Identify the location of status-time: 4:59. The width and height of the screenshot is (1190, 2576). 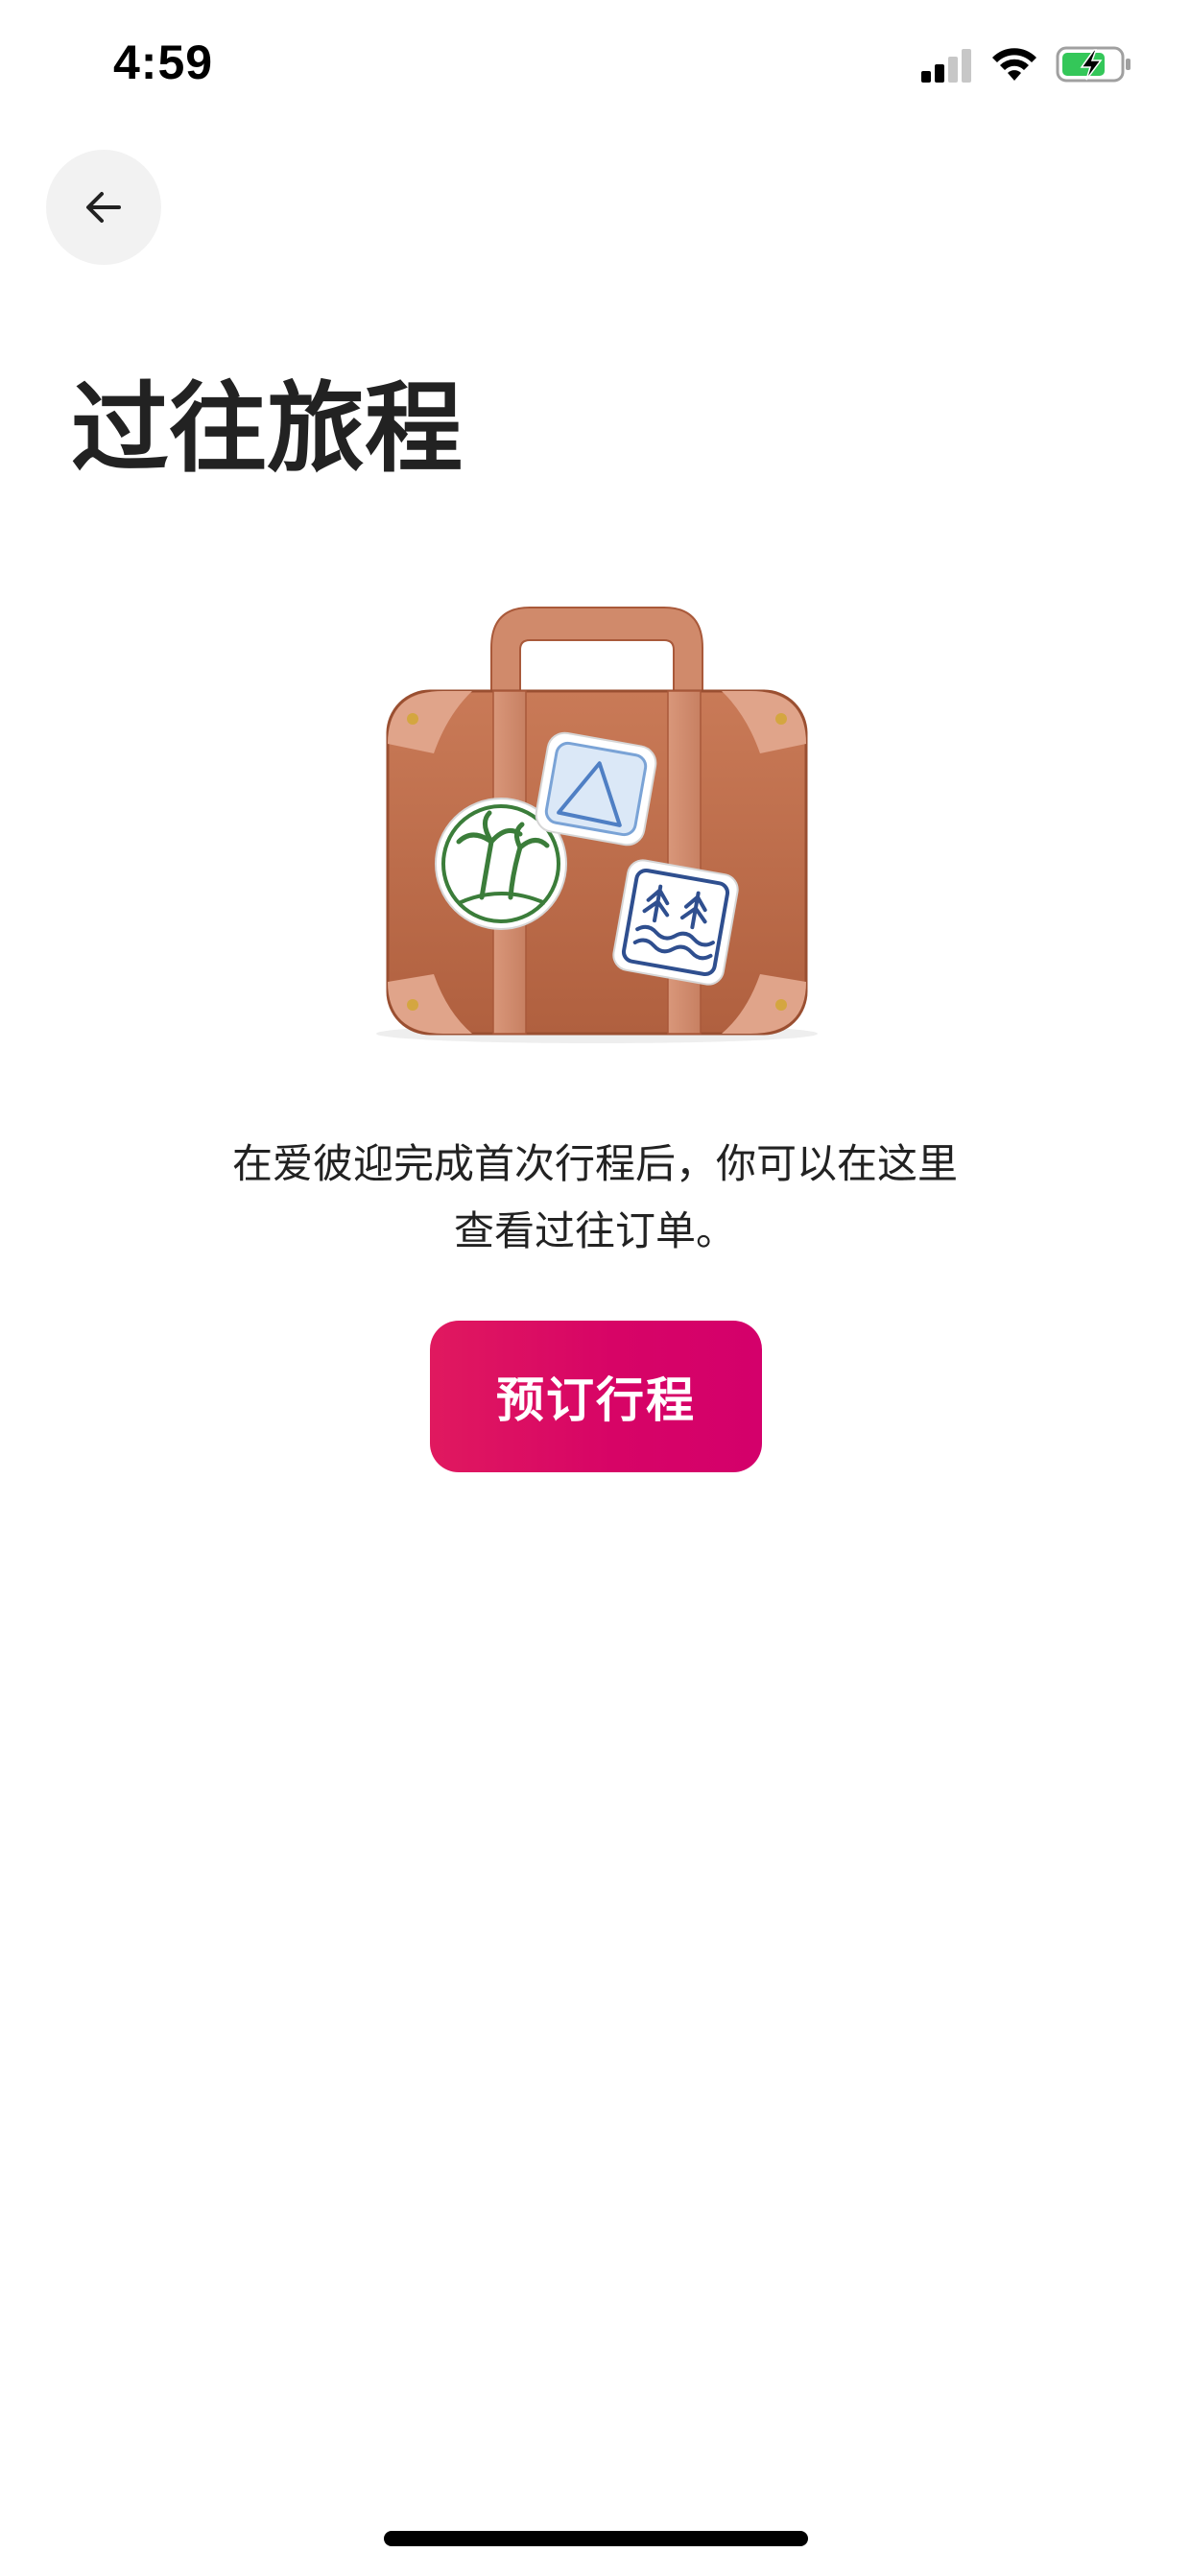
(164, 62).